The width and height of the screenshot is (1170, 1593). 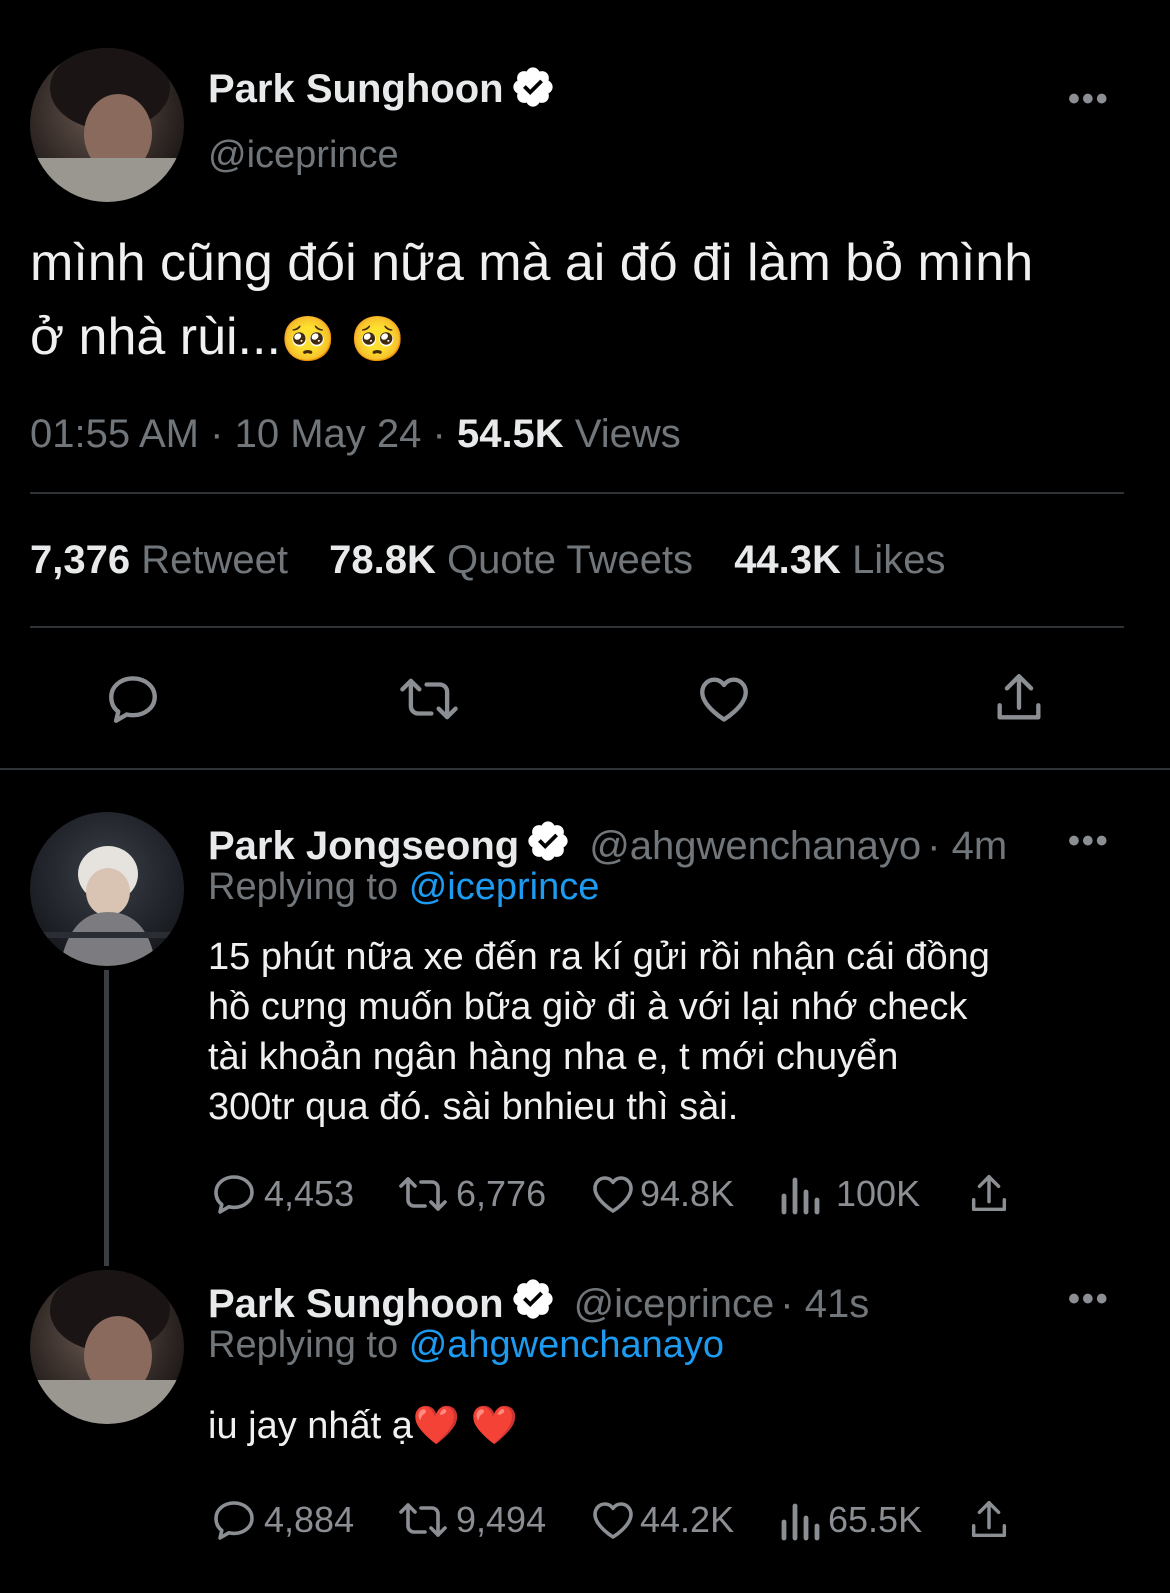 I want to click on views-label: Views, so click(x=627, y=434).